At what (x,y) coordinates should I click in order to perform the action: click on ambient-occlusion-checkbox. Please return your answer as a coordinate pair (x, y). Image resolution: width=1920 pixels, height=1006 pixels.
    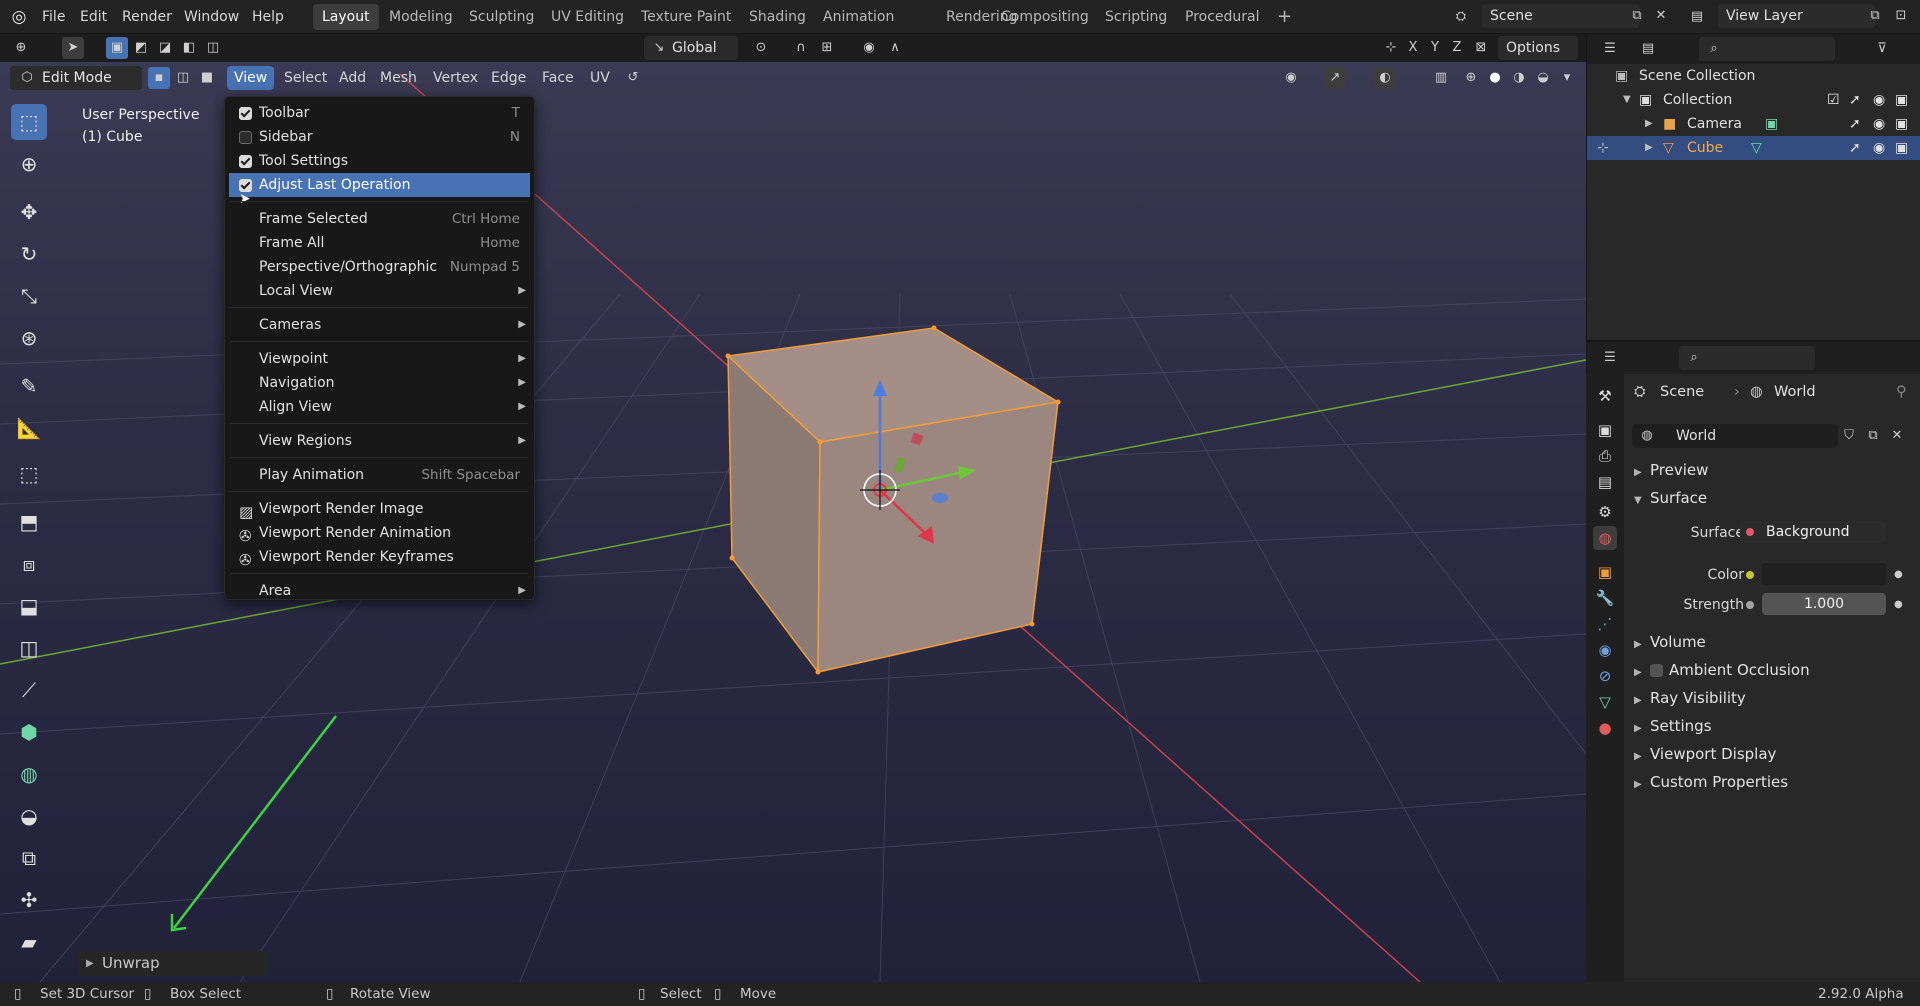
    Looking at the image, I should click on (1656, 670).